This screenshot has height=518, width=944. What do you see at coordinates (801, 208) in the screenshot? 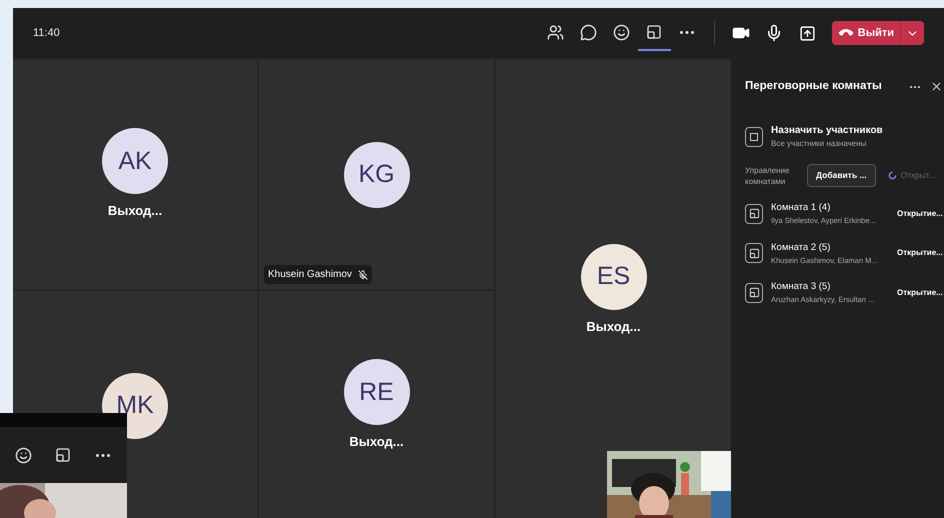
I see `room-name: Комната 1 (4)` at bounding box center [801, 208].